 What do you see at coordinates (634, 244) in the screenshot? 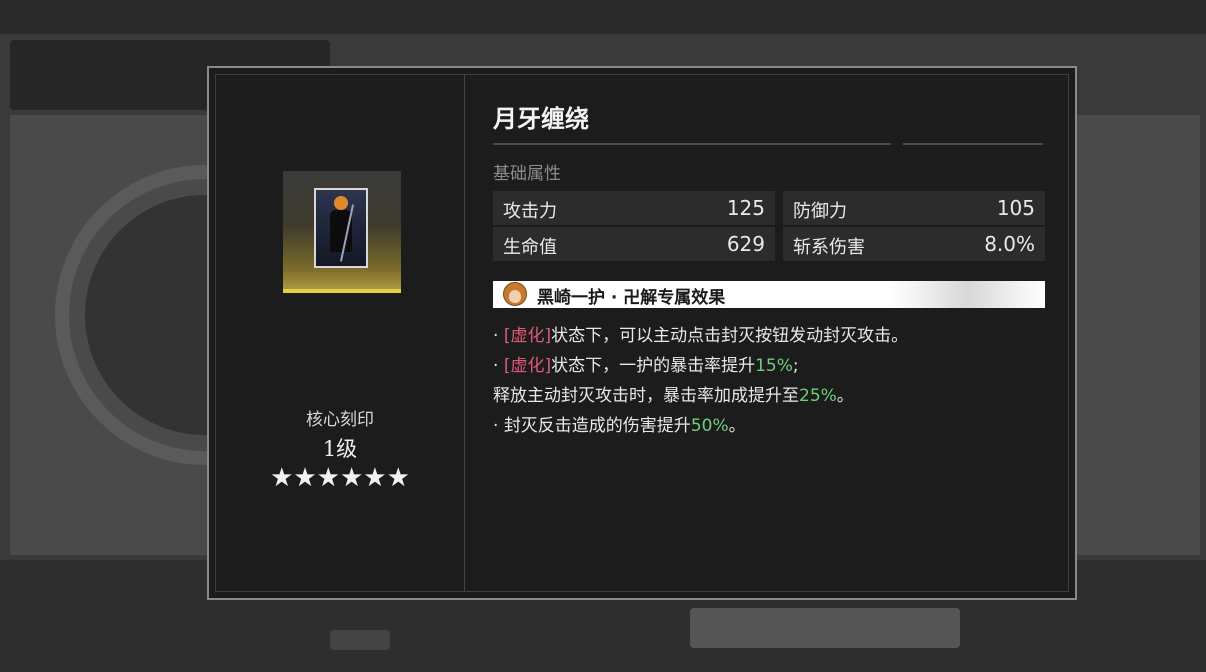
I see `stat-row: 生命值 629` at bounding box center [634, 244].